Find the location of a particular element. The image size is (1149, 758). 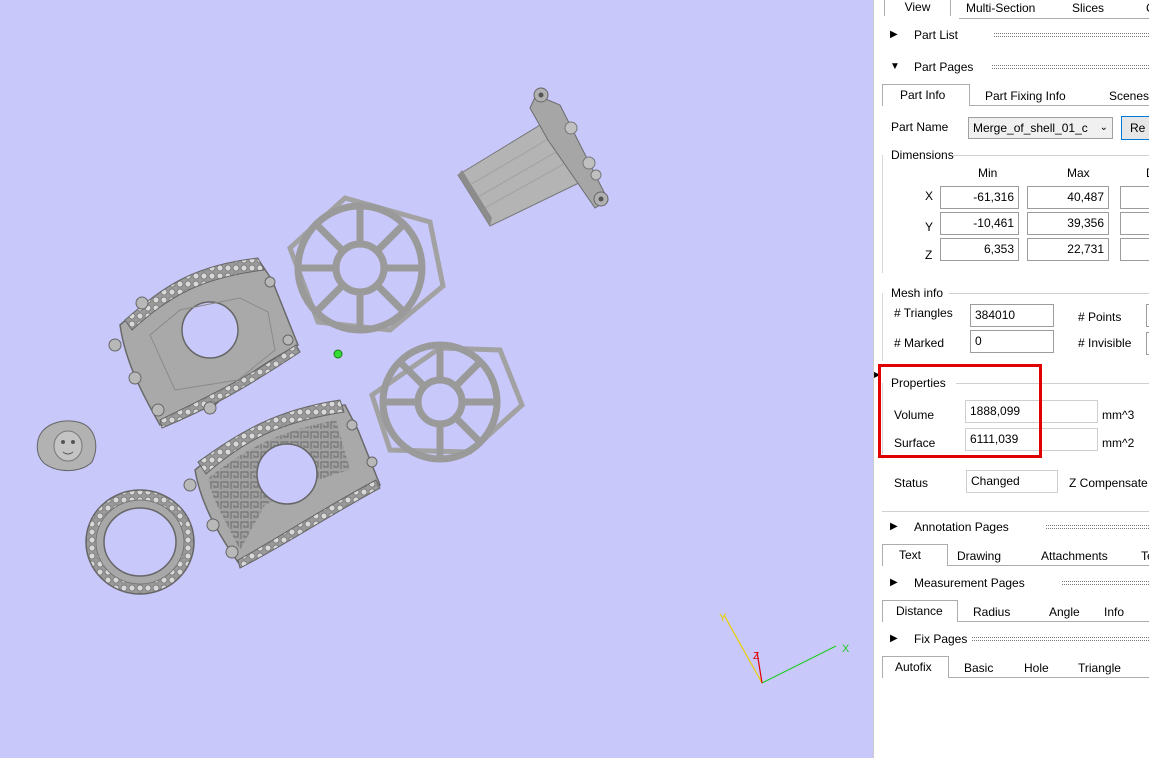

triangles-value: 384010 is located at coordinates (1012, 315).